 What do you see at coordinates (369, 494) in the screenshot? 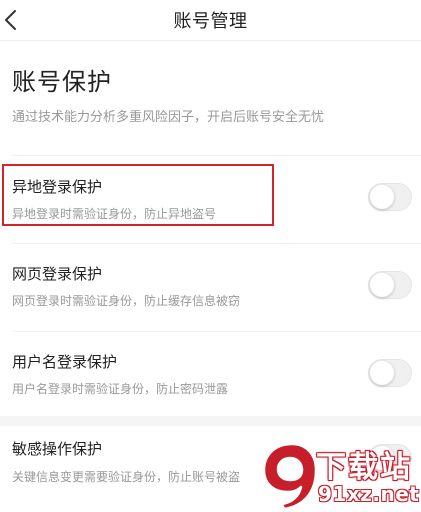
I see `watermark-line2: 91xz.net` at bounding box center [369, 494].